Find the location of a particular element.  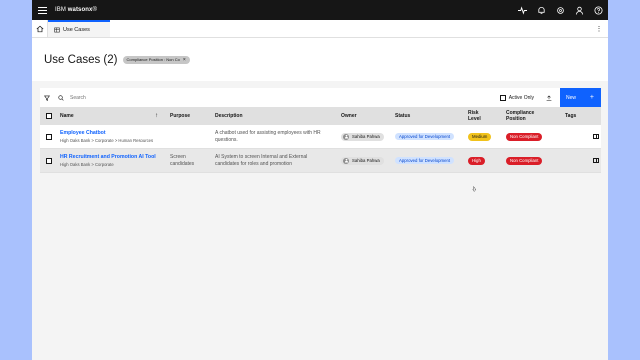

sort-arrow-icon: ↑ is located at coordinates (156, 116).